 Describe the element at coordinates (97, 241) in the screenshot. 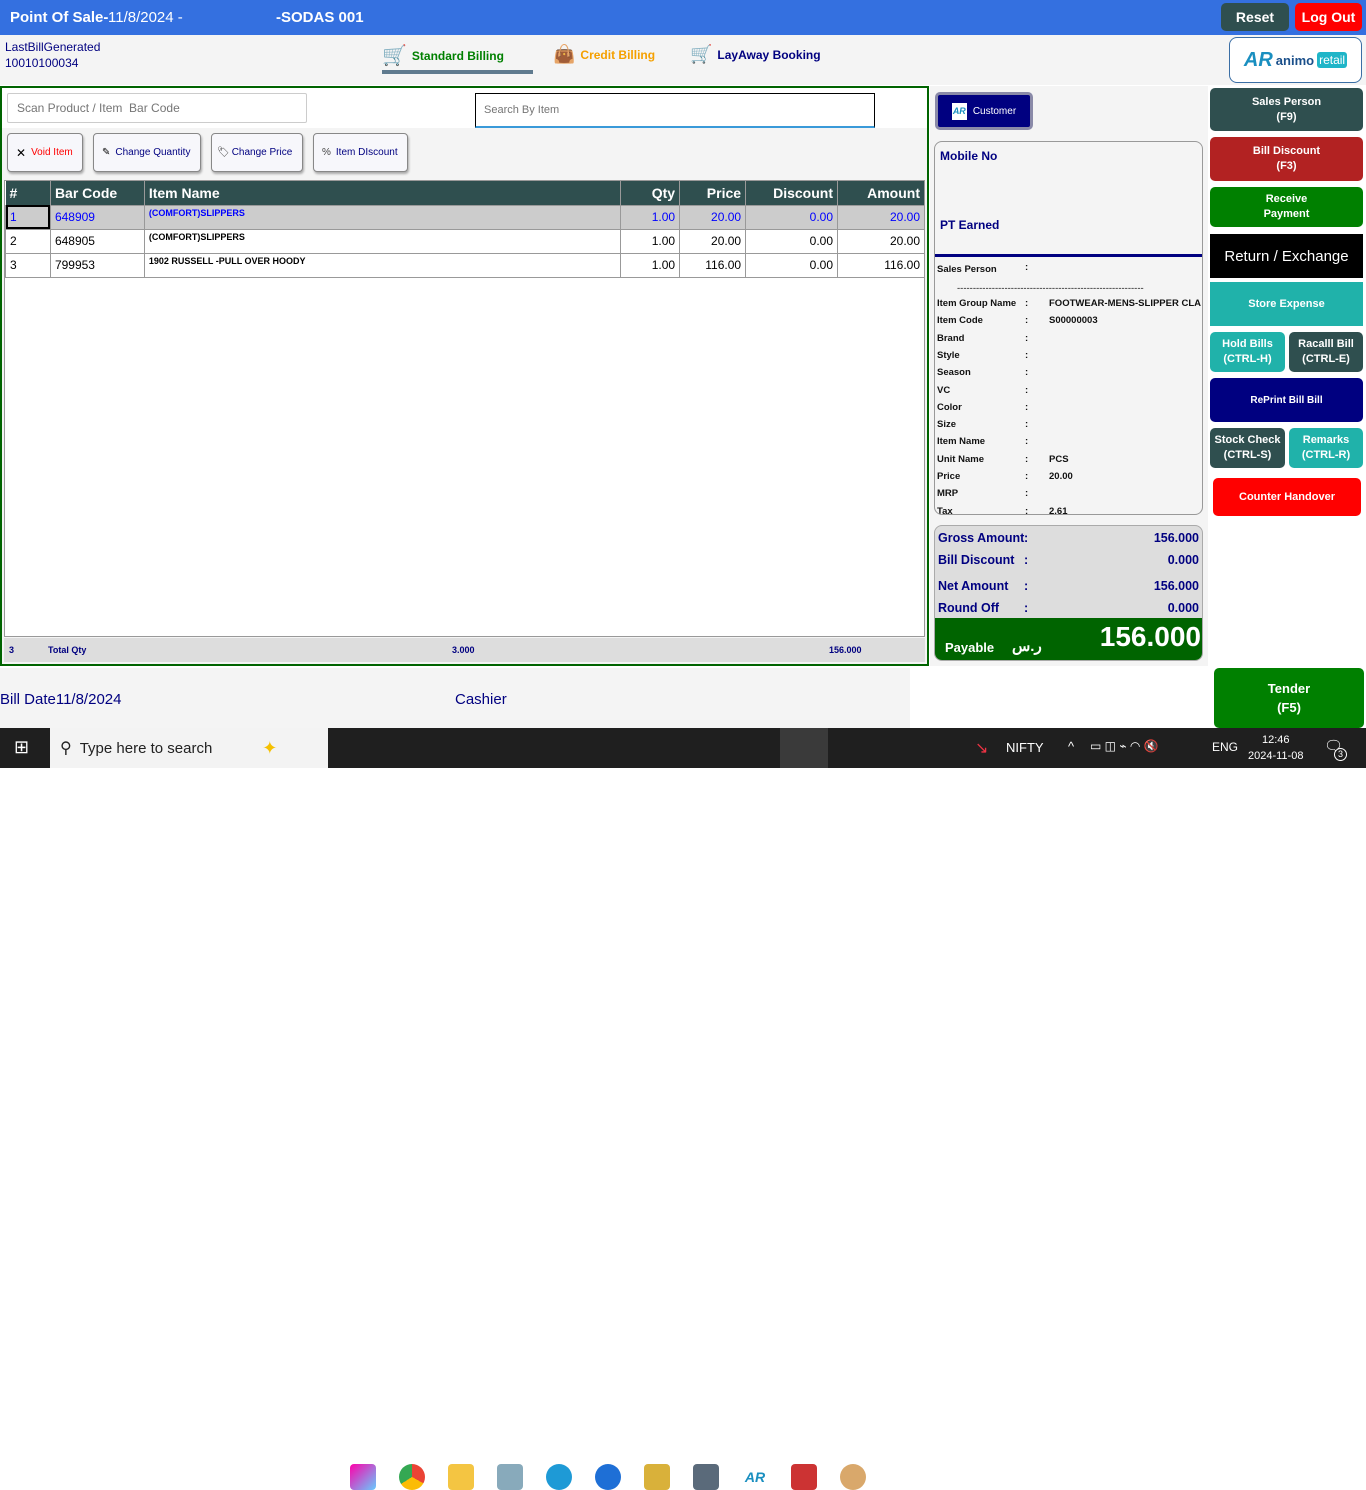

I see `cell-barcode: 648905` at that location.